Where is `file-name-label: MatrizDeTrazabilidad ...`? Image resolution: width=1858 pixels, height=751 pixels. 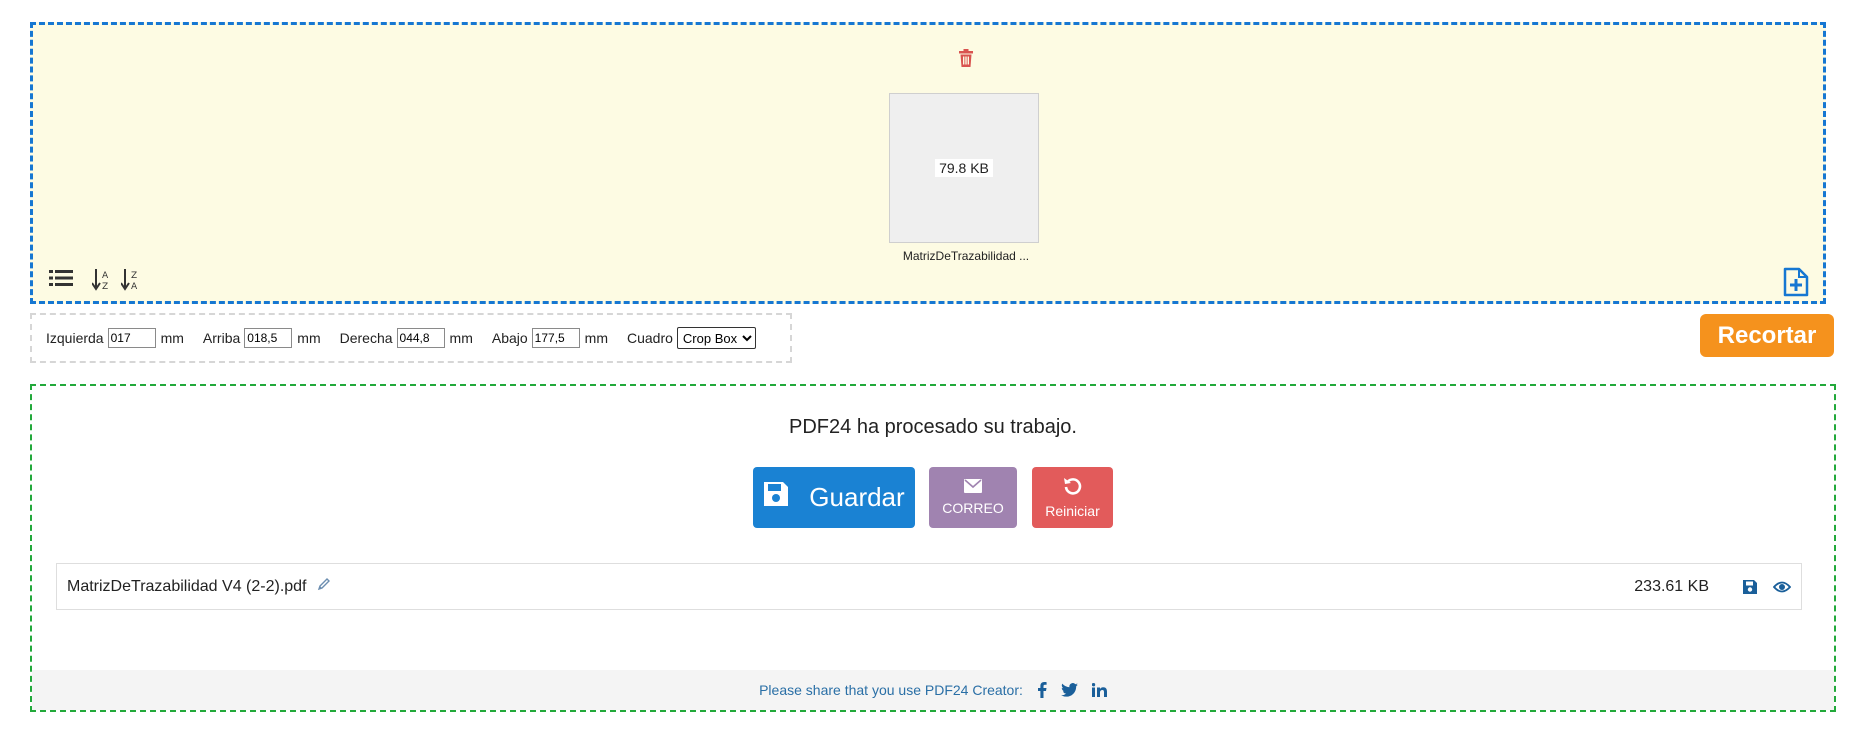 file-name-label: MatrizDeTrazabilidad ... is located at coordinates (966, 256).